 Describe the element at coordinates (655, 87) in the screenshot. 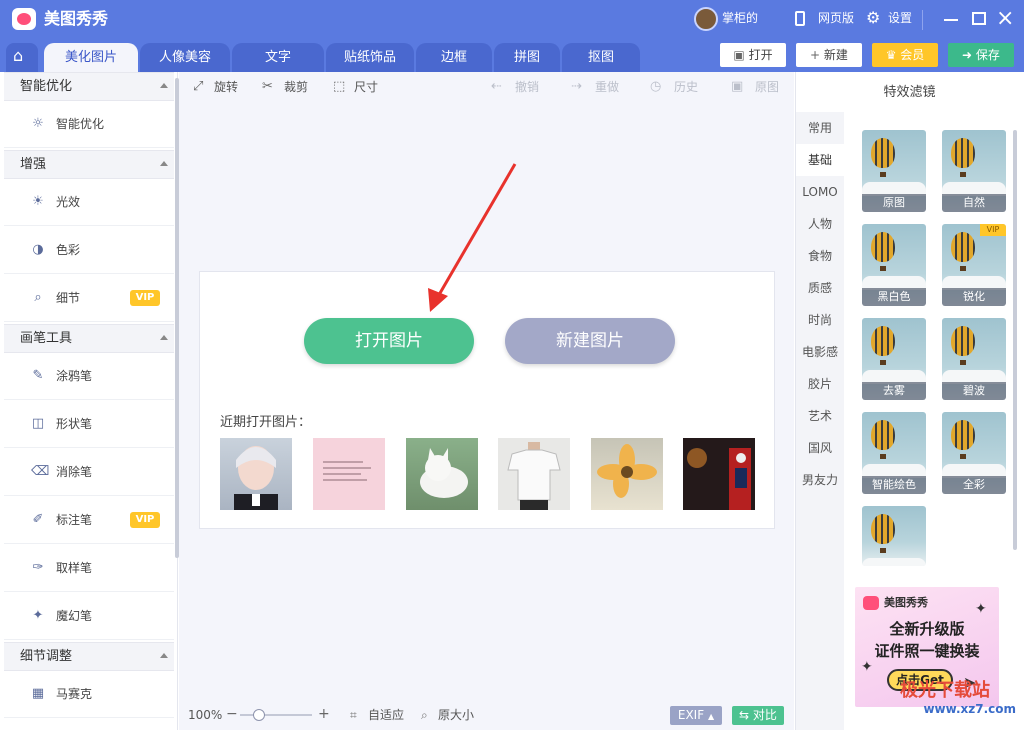

I see `history-icon: ◷` at that location.